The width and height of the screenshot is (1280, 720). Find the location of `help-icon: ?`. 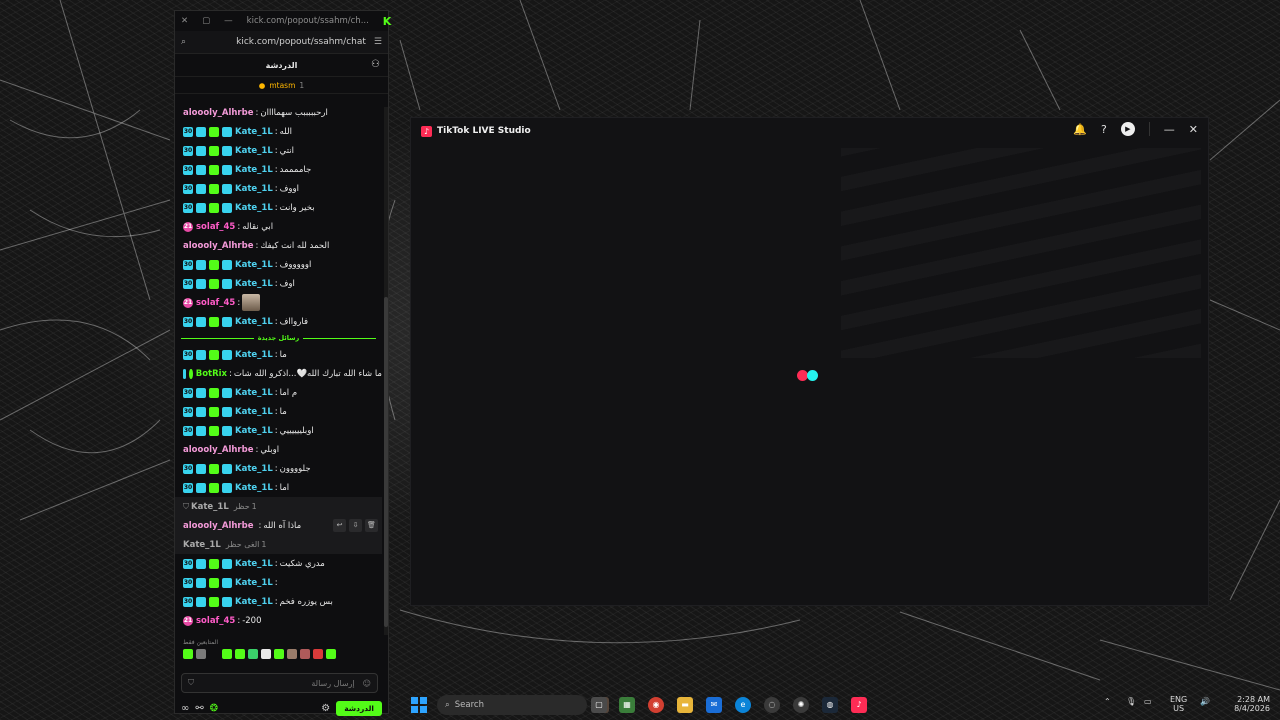

help-icon: ? is located at coordinates (1104, 129).